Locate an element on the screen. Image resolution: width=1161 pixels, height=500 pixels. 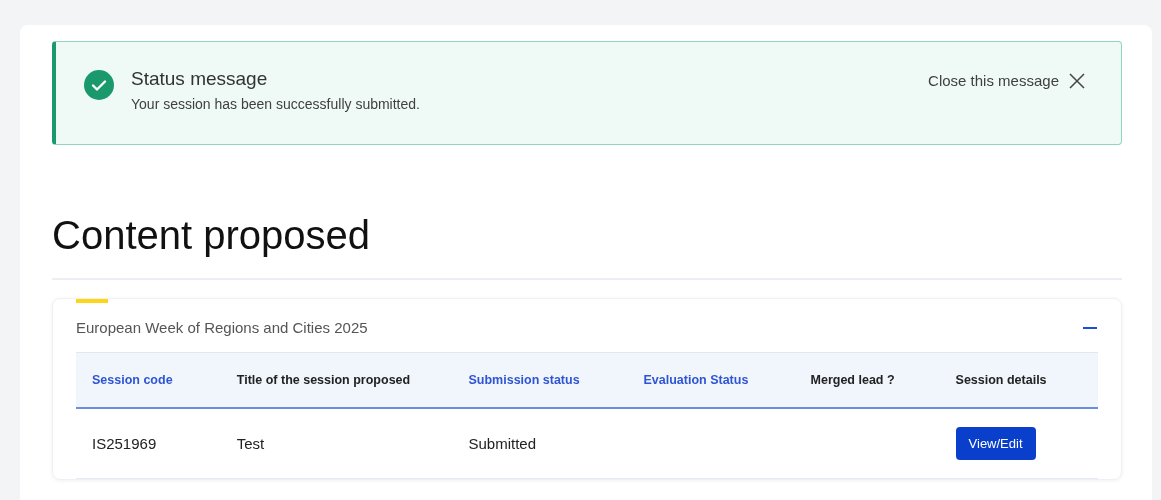
accordion-title: European Week of Regions and Cities 2025 is located at coordinates (222, 327).